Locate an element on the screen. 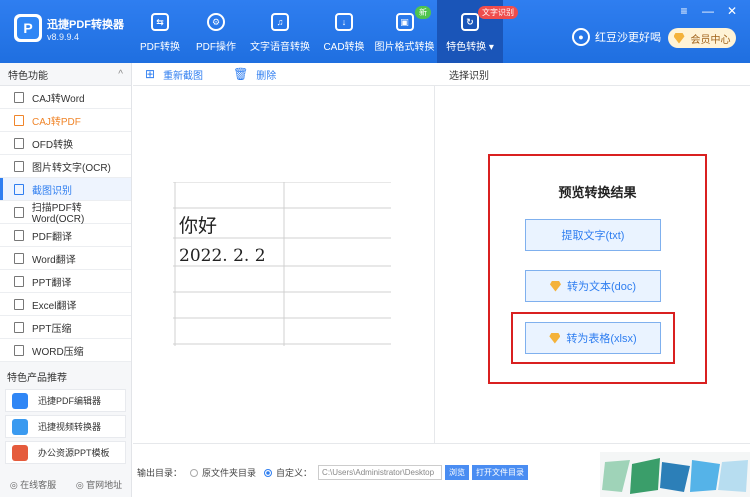  promo-item: 办公资源PPT模板 is located at coordinates (65, 452).